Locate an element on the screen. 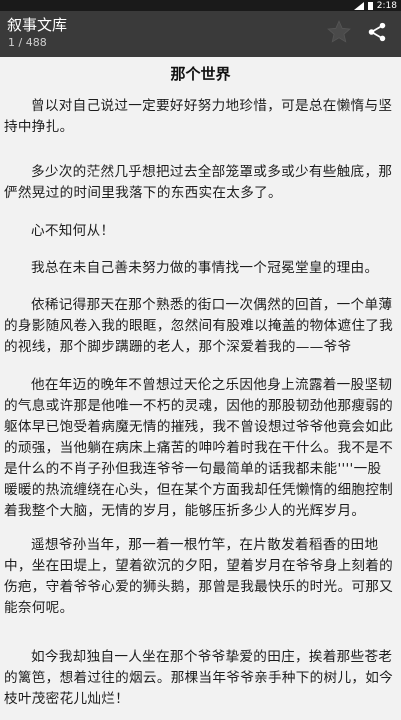  article-paragraph-3: 心不知何从！ is located at coordinates (73, 231).